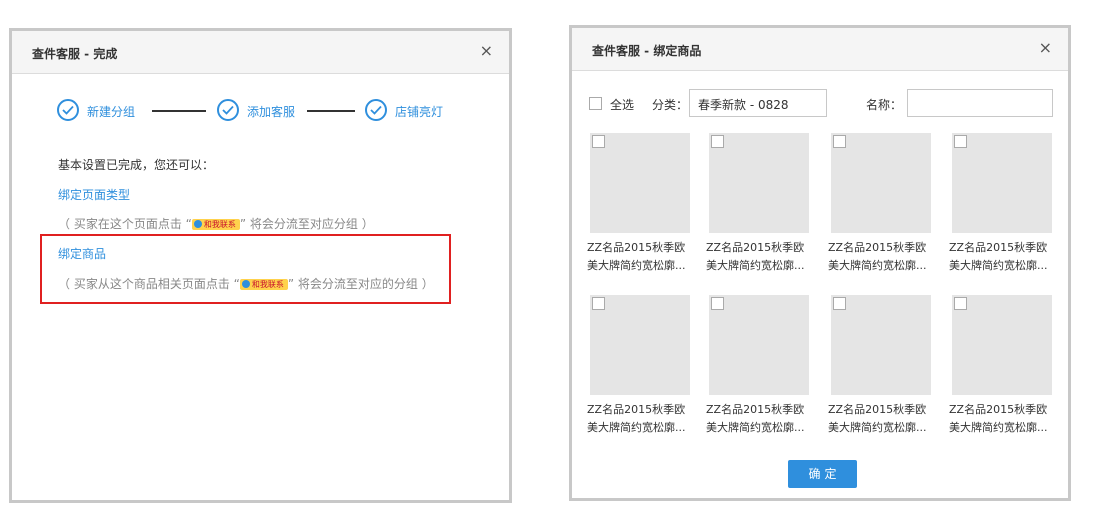  Describe the element at coordinates (820, 49) in the screenshot. I see `dialog-header: 查件客服 - 绑定商品 ×` at that location.